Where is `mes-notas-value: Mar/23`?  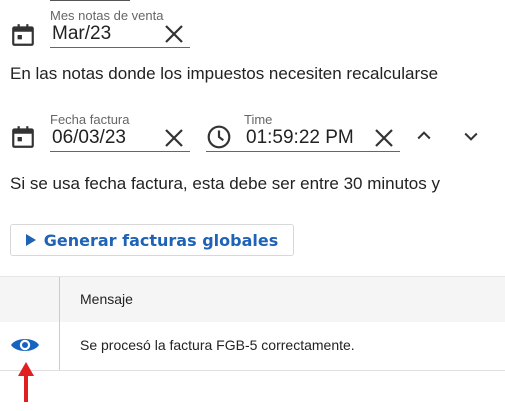
mes-notas-value: Mar/23 is located at coordinates (81, 34).